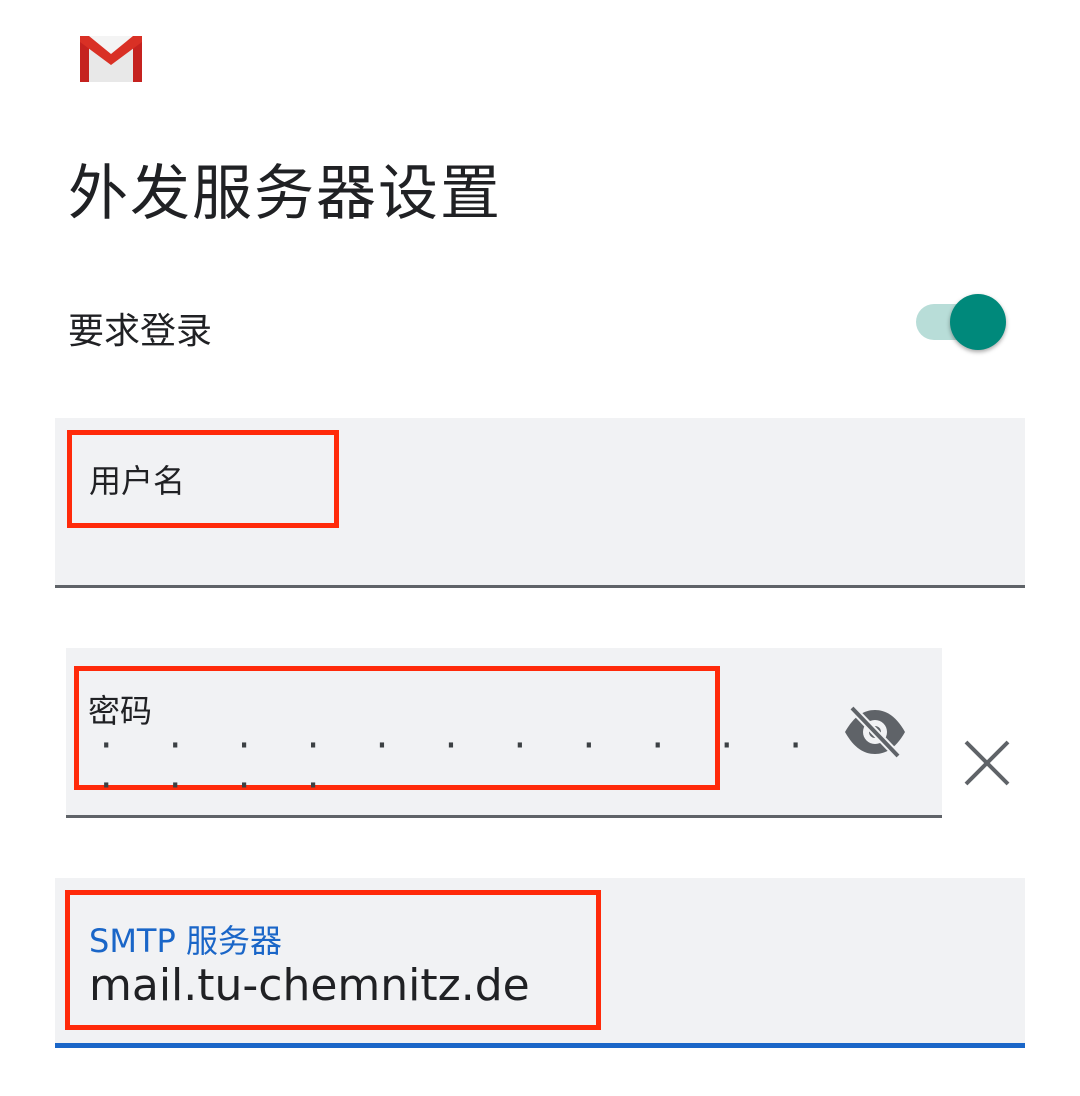 This screenshot has width=1080, height=1096. I want to click on gmail-logo-icon, so click(111, 59).